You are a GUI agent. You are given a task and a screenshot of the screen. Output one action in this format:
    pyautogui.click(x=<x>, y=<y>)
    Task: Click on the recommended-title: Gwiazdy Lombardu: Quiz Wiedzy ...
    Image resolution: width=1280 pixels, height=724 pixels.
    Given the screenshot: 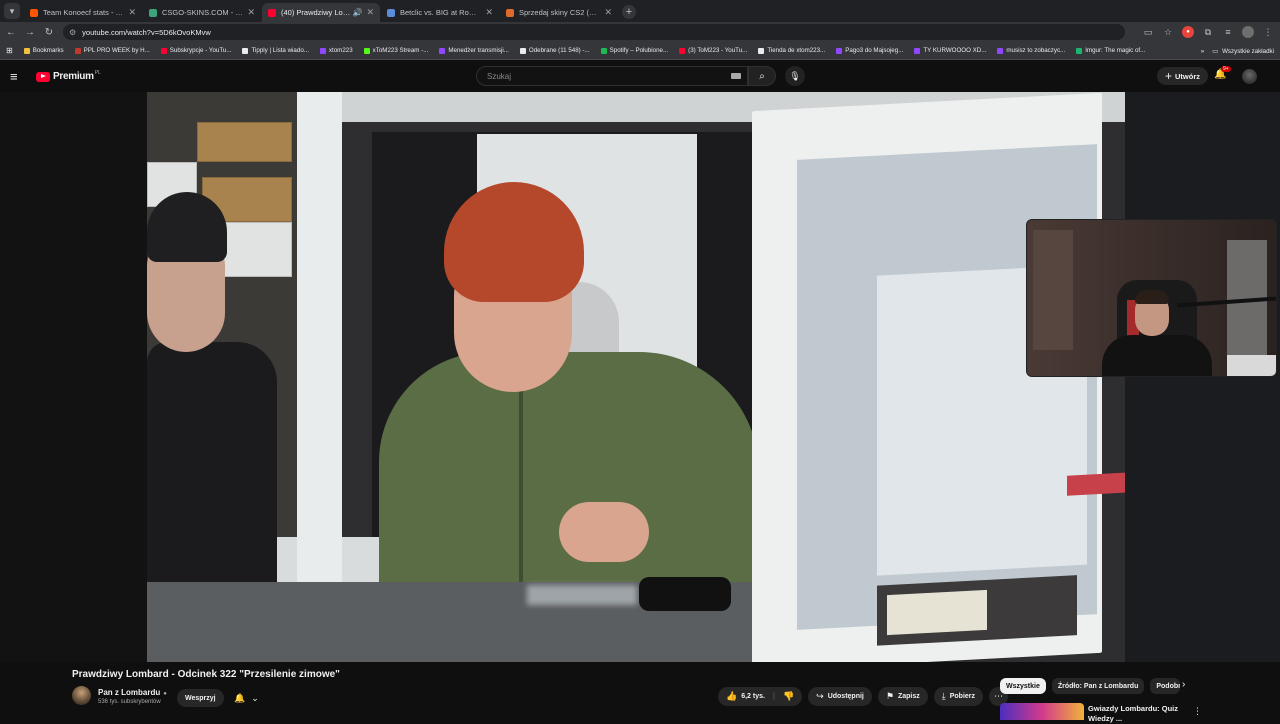 What is the action you would take?
    pyautogui.click(x=1133, y=714)
    